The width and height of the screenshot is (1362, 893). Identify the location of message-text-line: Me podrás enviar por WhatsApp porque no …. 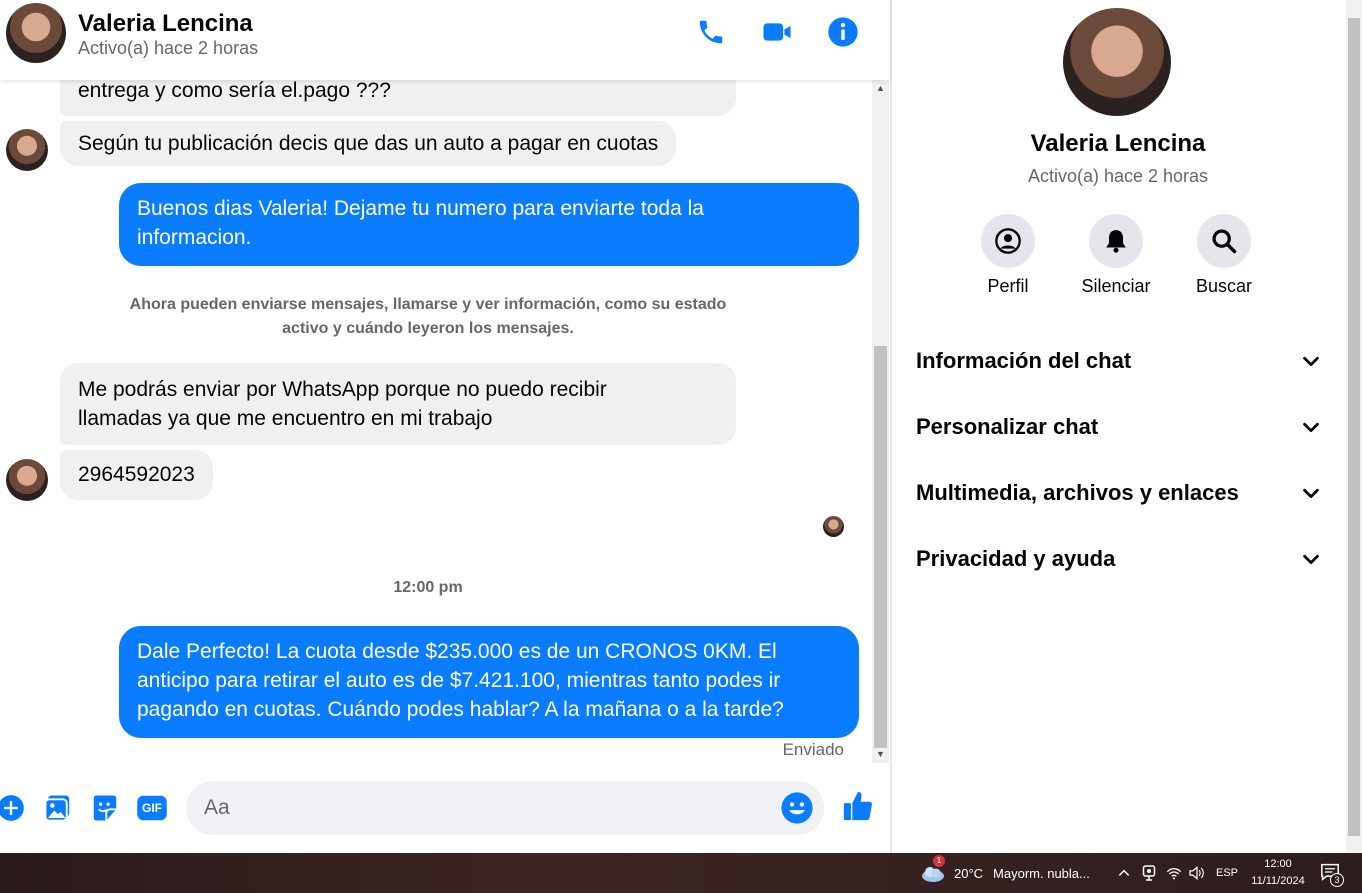
(342, 389).